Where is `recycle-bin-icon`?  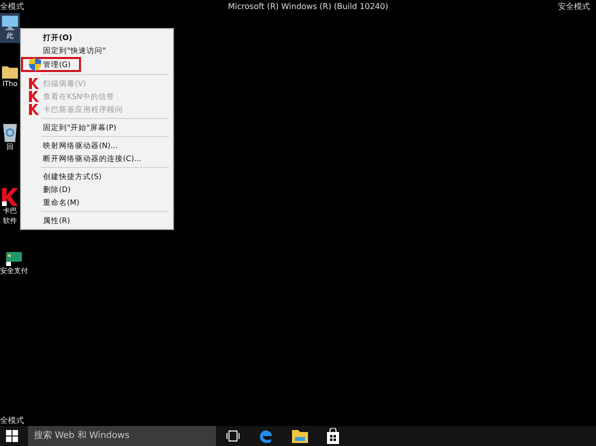 recycle-bin-icon is located at coordinates (10, 133).